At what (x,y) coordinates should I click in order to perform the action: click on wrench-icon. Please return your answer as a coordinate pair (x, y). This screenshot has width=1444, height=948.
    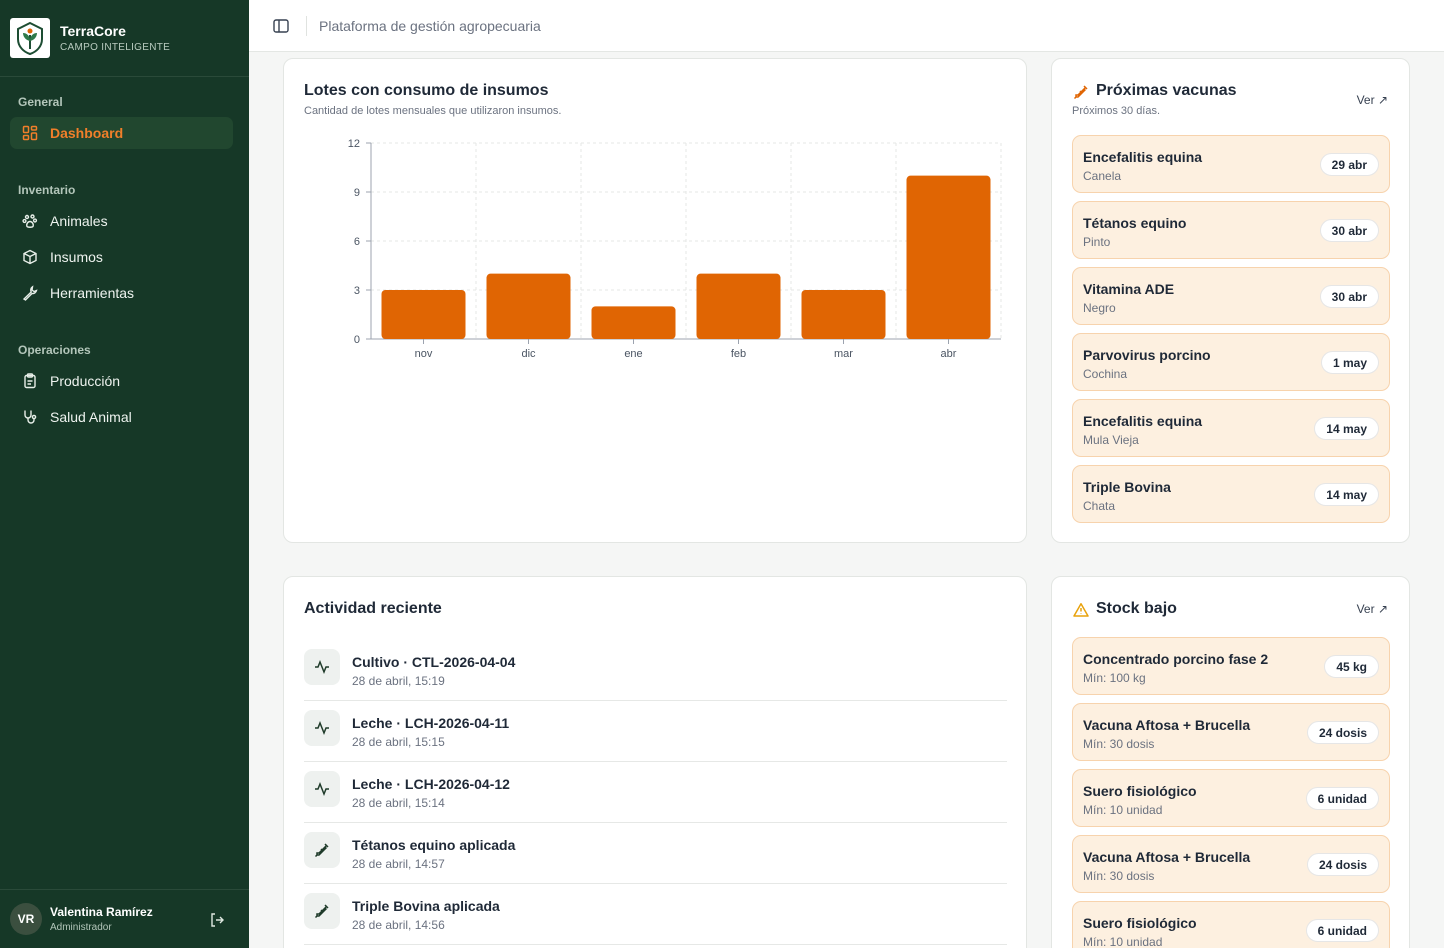
    Looking at the image, I should click on (30, 293).